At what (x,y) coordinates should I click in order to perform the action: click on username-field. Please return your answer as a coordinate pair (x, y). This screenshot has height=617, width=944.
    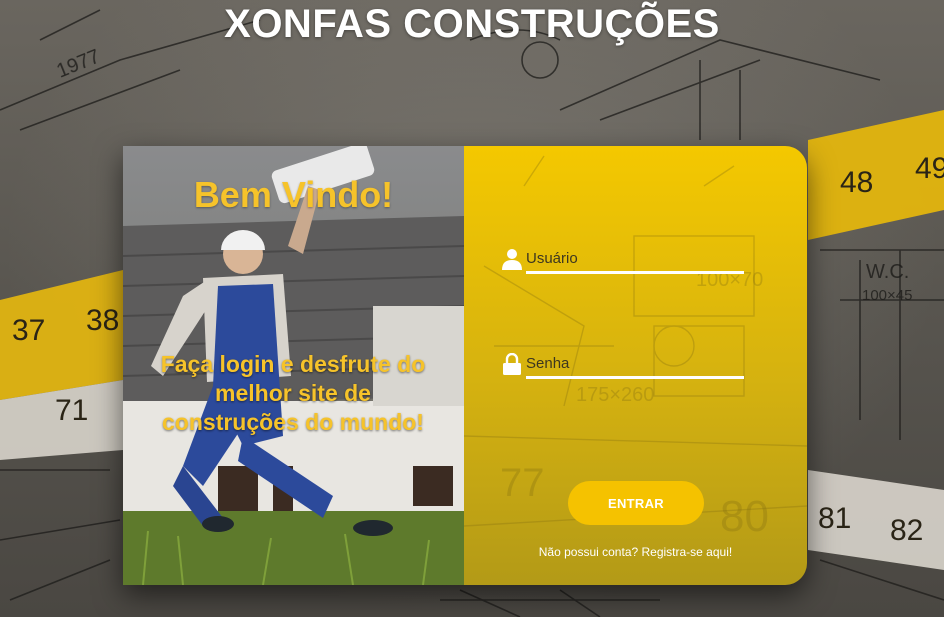
    Looking at the image, I should click on (624, 260).